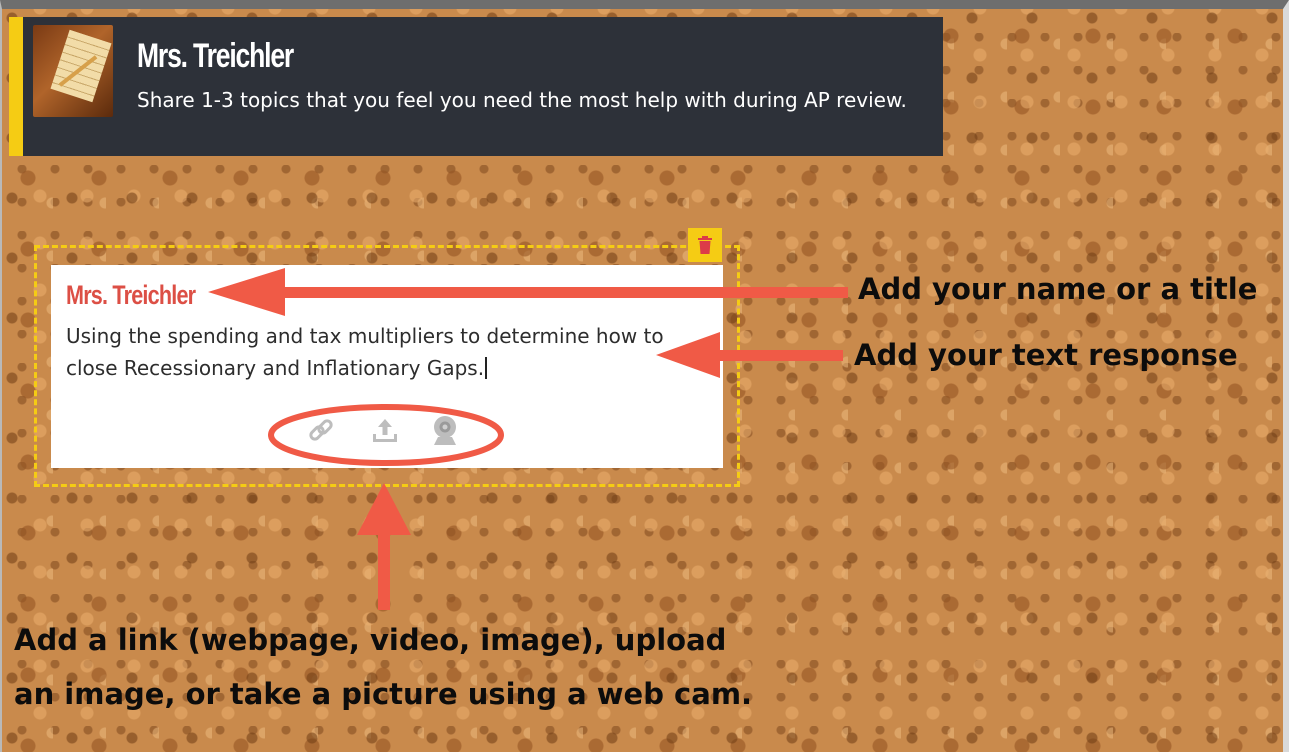  I want to click on webcam-button, so click(445, 430).